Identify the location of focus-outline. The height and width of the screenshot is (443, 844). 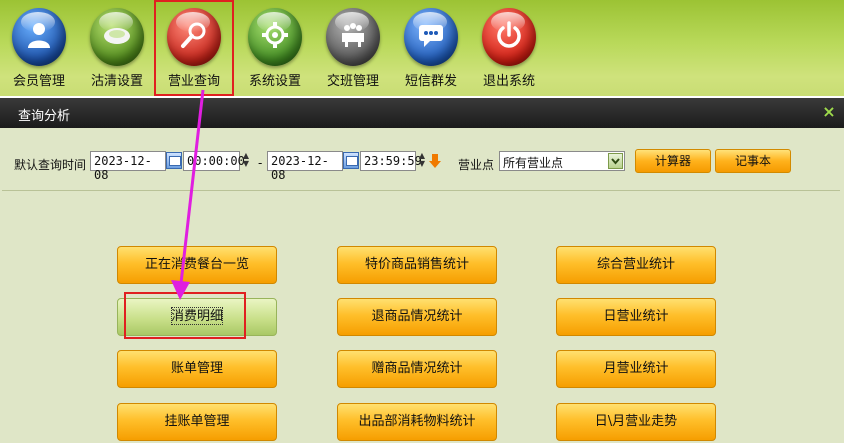
(197, 316).